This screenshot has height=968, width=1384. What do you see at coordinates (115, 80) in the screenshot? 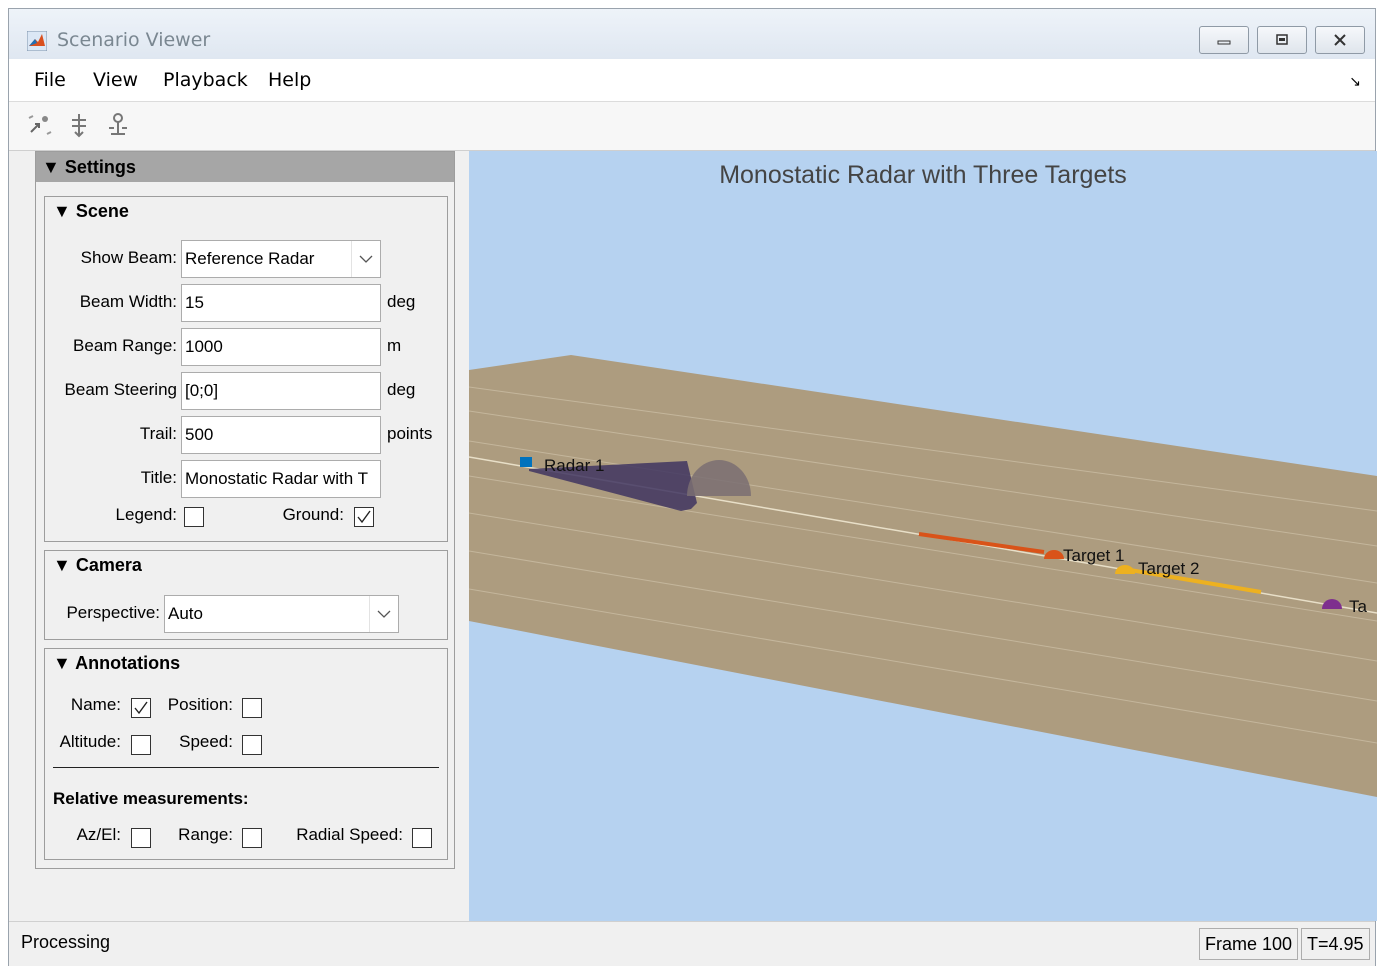
I see `menu-view: View` at bounding box center [115, 80].